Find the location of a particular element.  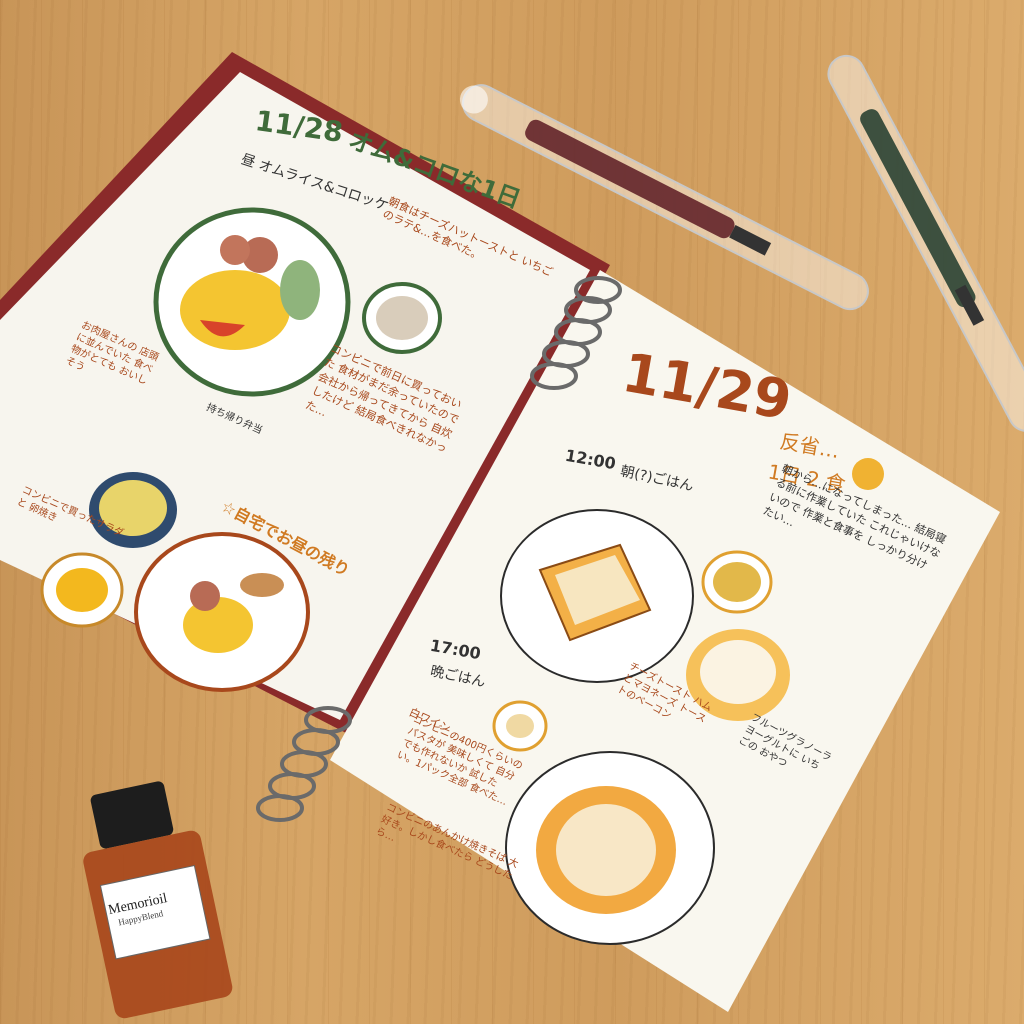

tea-cup is located at coordinates (737, 582).